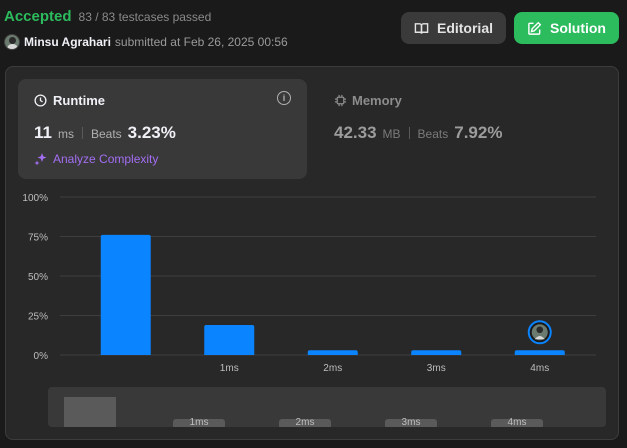  What do you see at coordinates (12, 42) in the screenshot?
I see `avatar` at bounding box center [12, 42].